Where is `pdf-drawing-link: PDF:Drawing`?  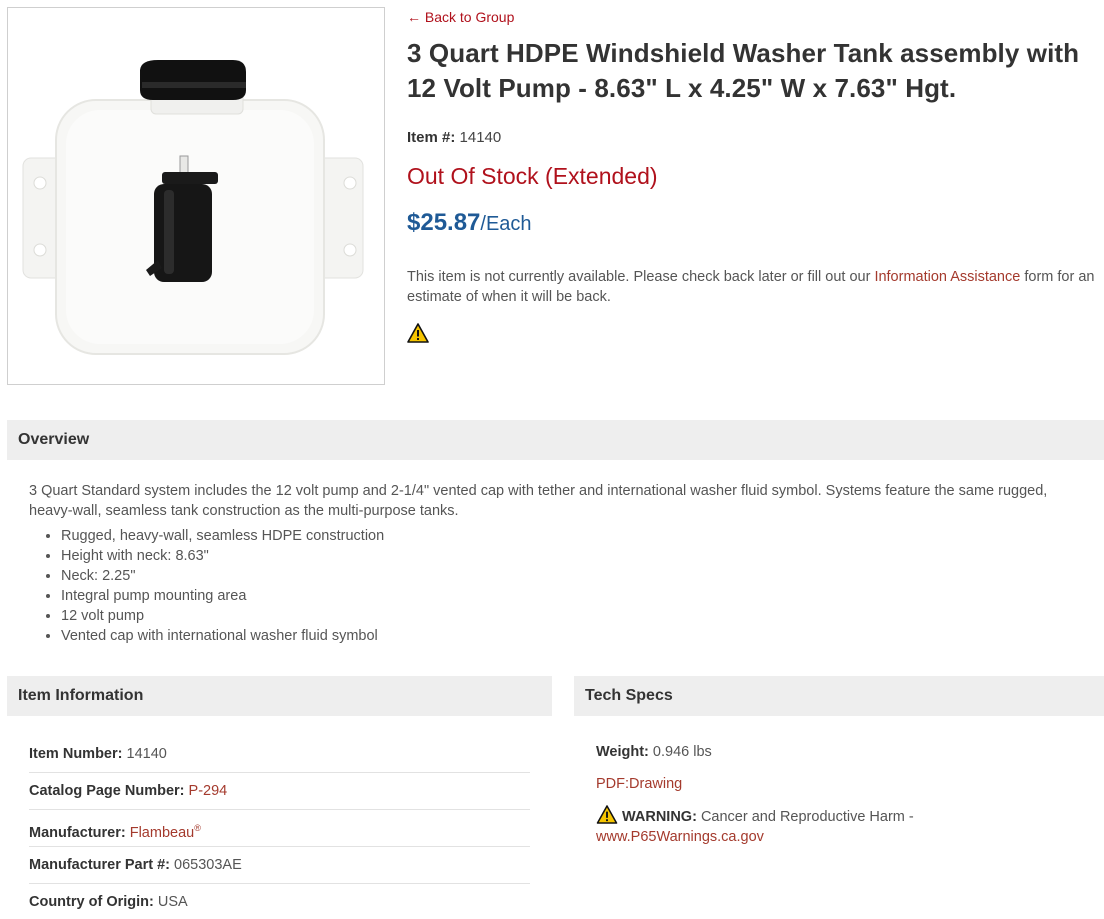 pdf-drawing-link: PDF:Drawing is located at coordinates (846, 784).